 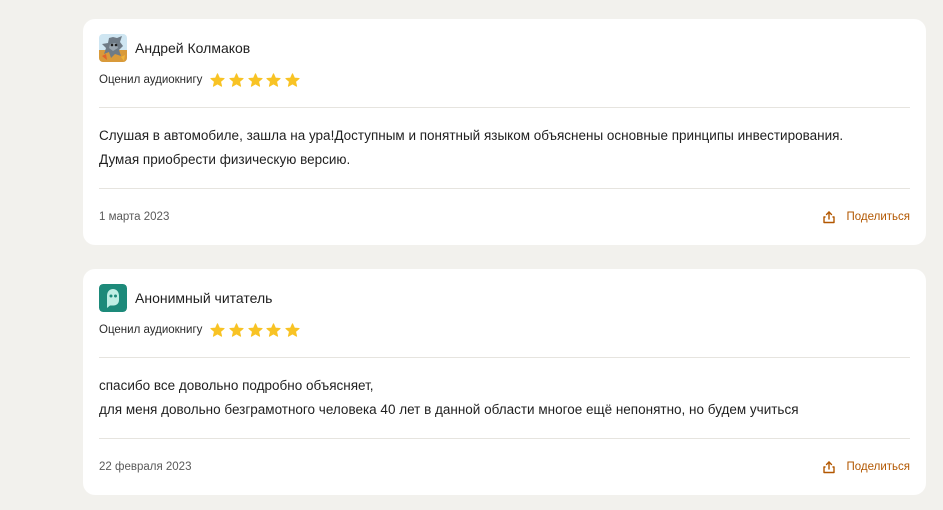 I want to click on review-text-line: Думая приобрести физическую версию., so click(x=225, y=159).